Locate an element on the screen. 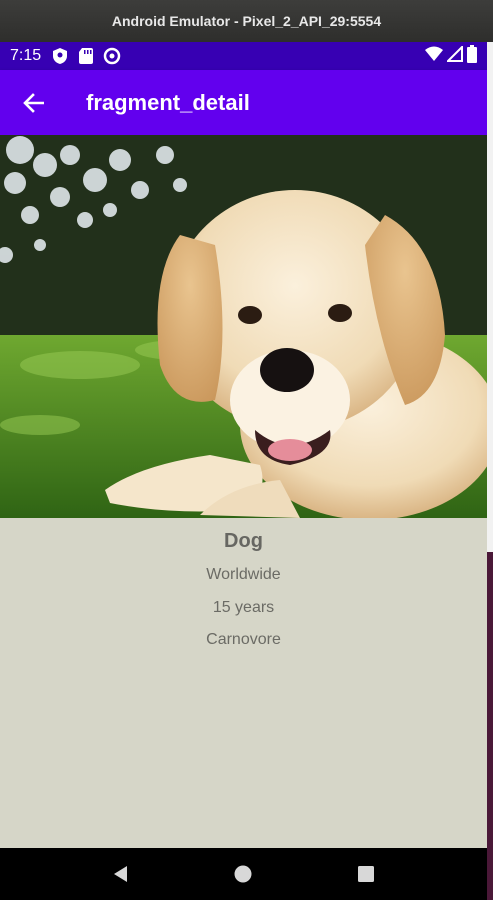 The height and width of the screenshot is (900, 493). animal-name: Dog is located at coordinates (243, 541).